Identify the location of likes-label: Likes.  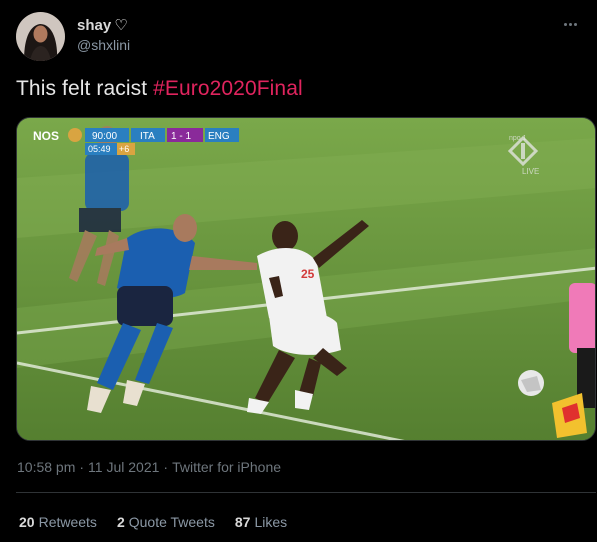
(271, 522).